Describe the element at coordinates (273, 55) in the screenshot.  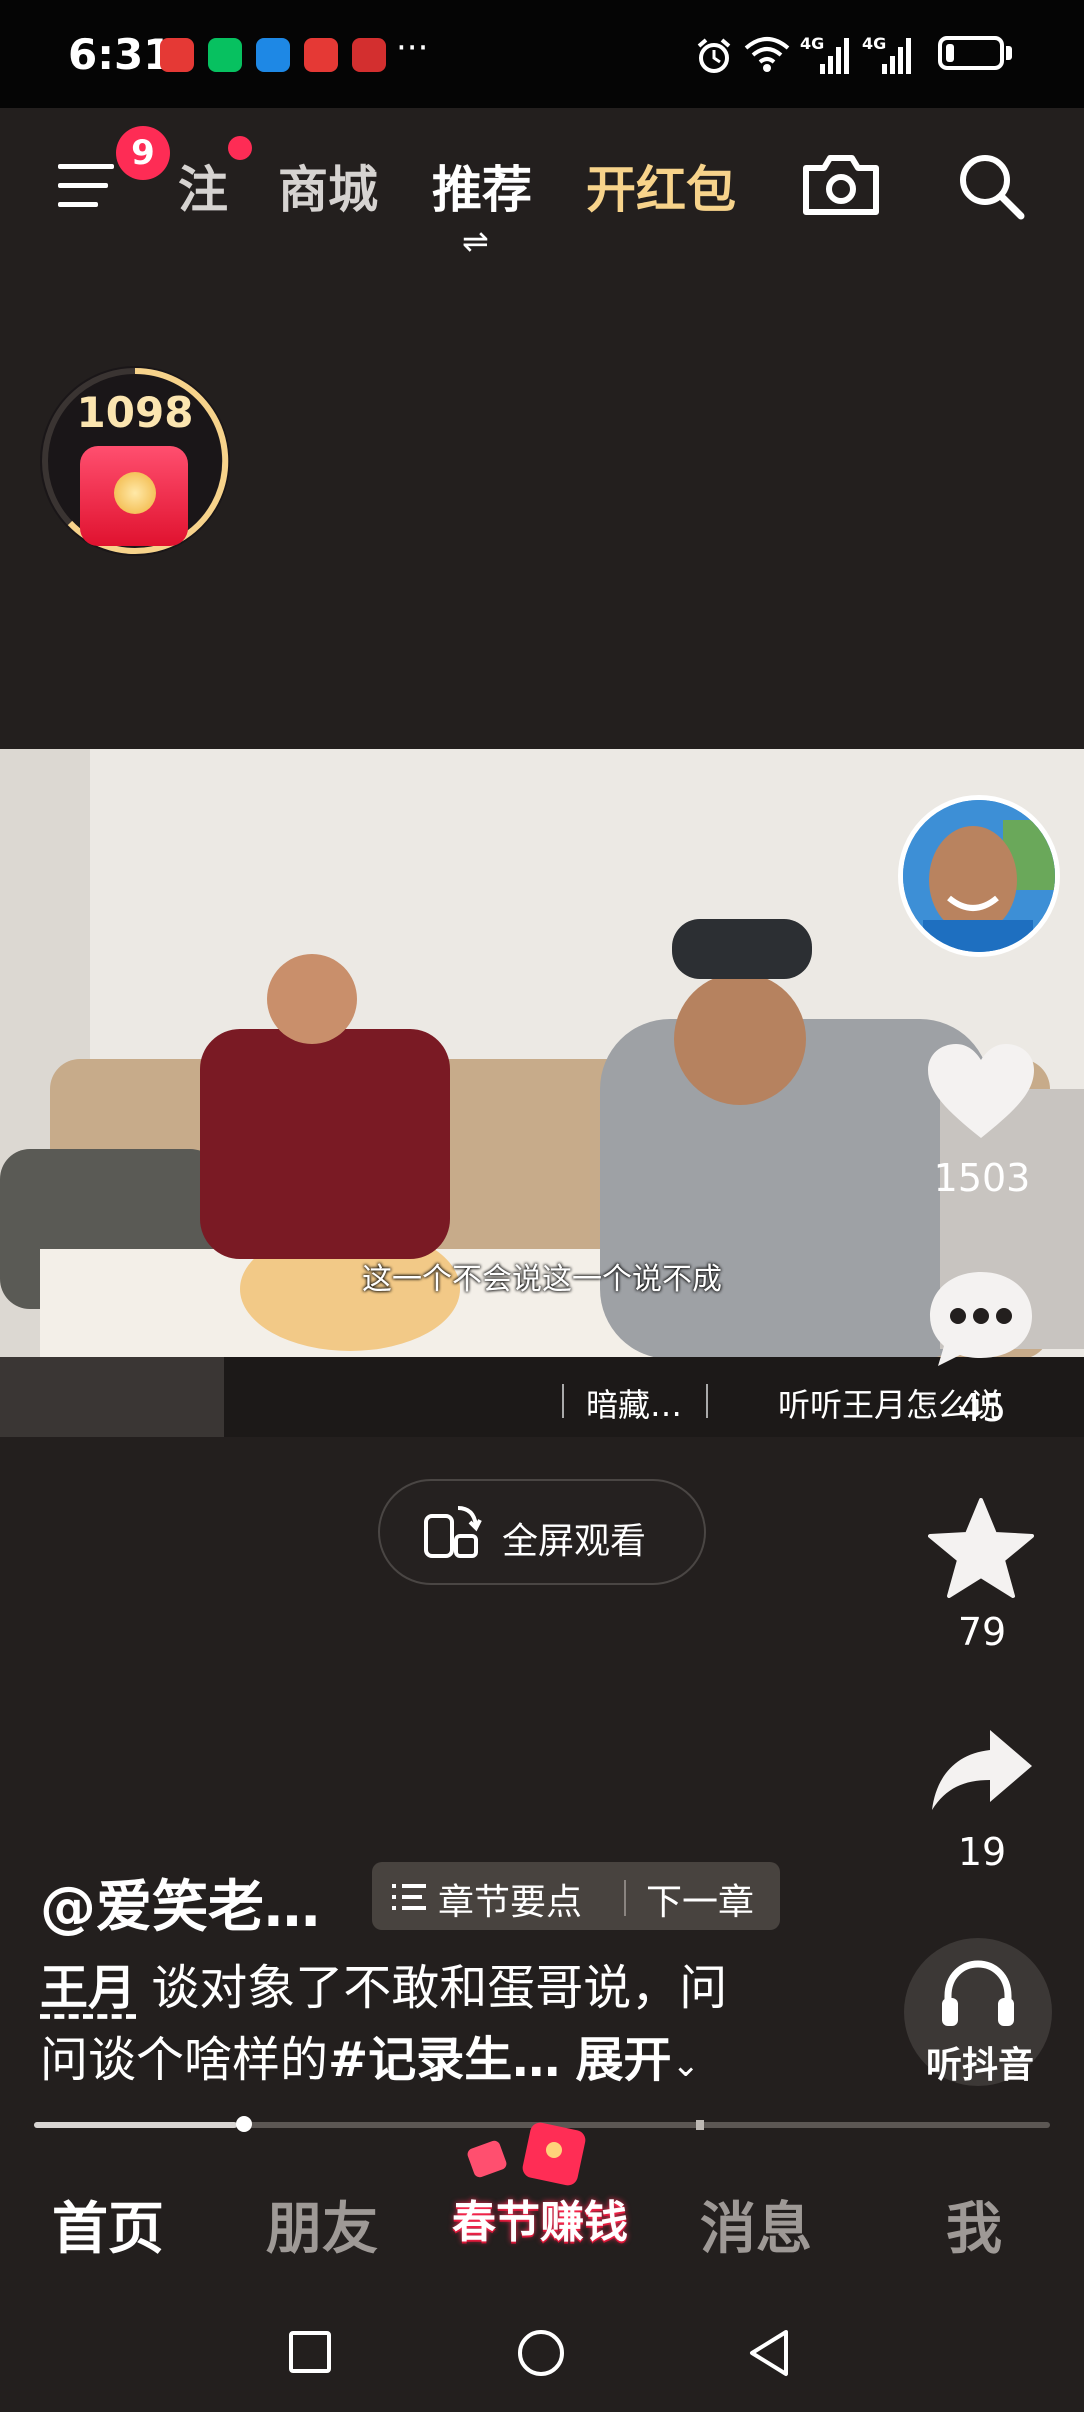
I see `message-app-icon` at that location.